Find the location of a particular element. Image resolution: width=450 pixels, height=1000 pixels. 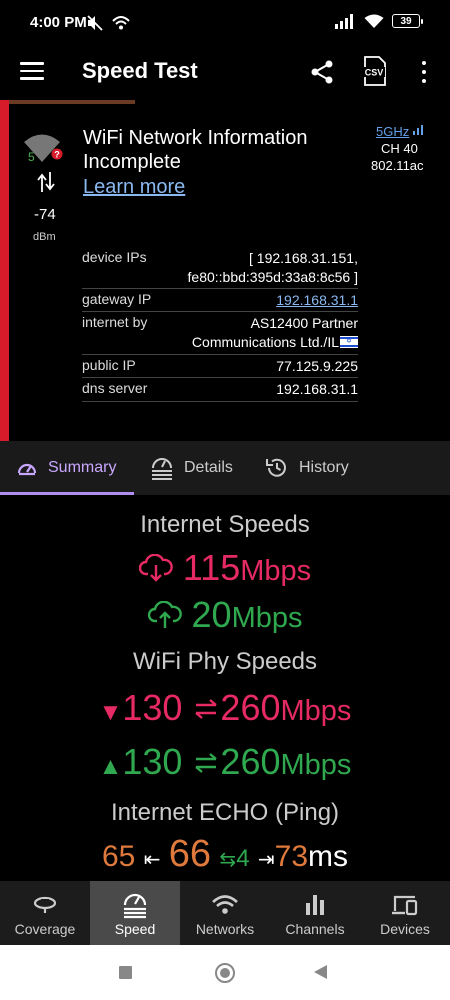

csv-export-icon: CSV is located at coordinates (375, 71).